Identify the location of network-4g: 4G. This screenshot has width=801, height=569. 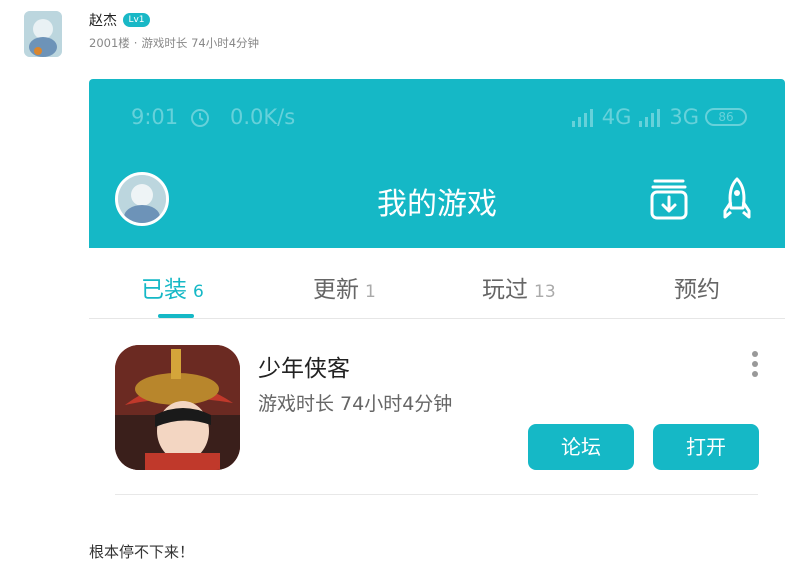
(616, 117).